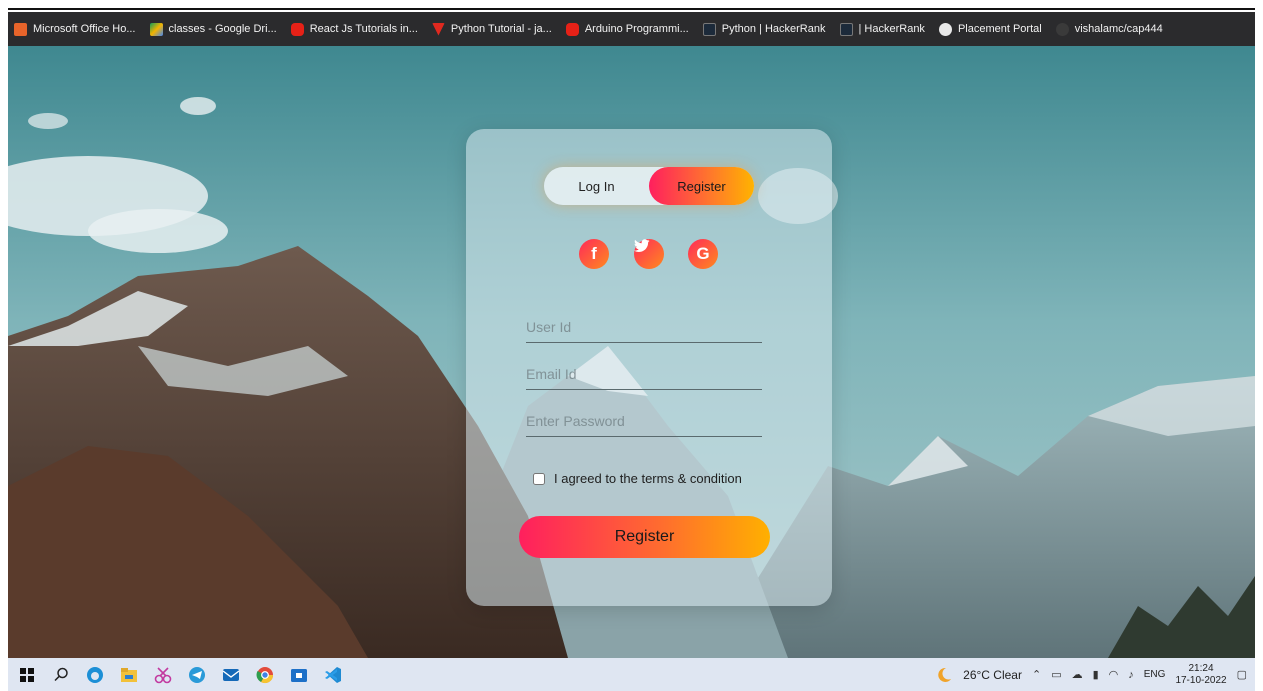 This screenshot has height=691, width=1263. Describe the element at coordinates (20, 29) in the screenshot. I see `office-icon` at that location.